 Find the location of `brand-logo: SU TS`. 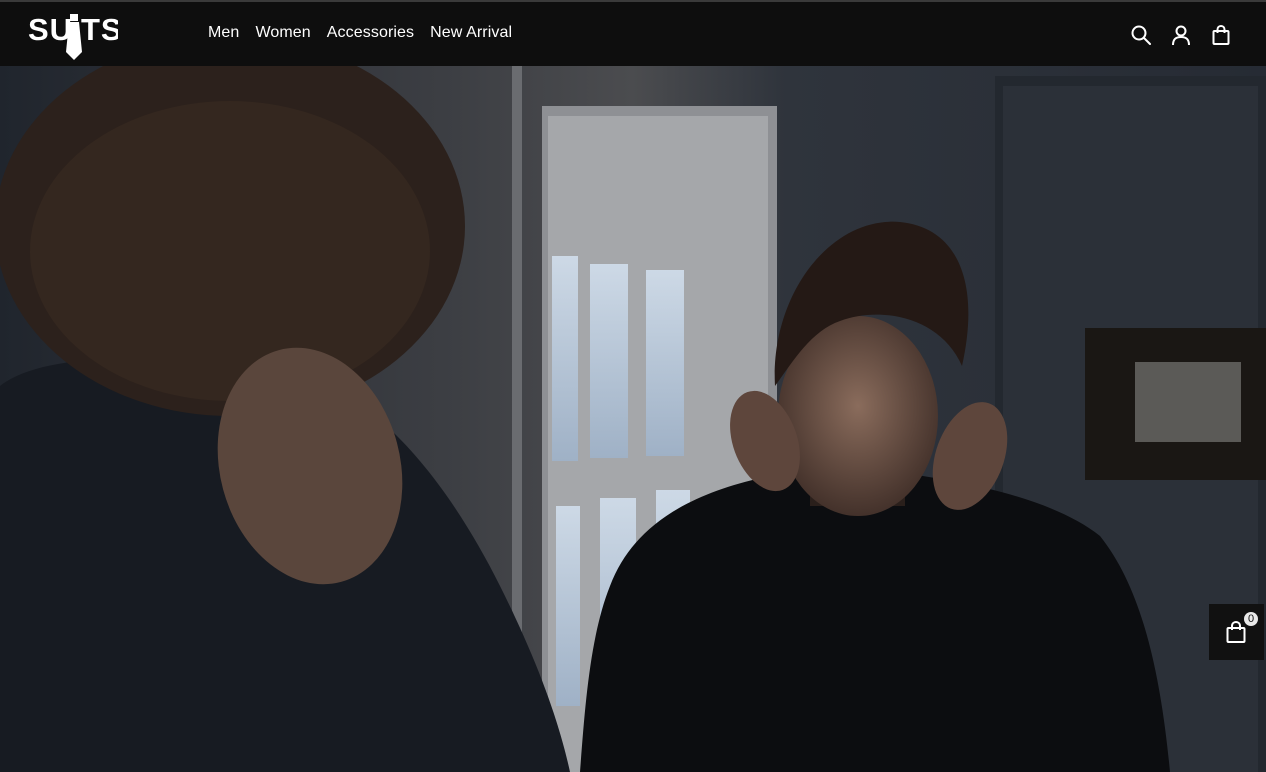

brand-logo: SU TS is located at coordinates (73, 36).